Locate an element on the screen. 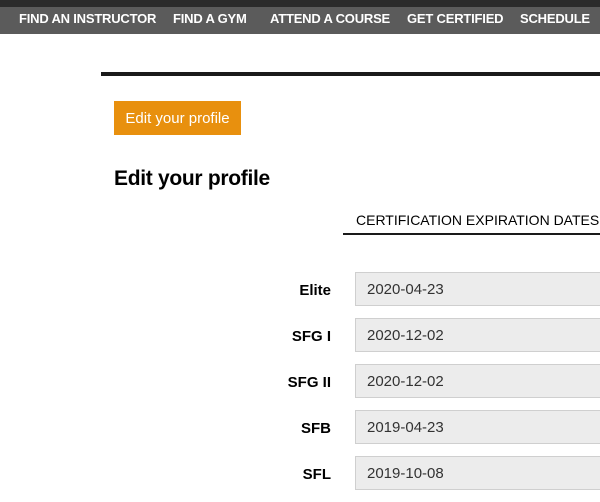 This screenshot has width=600, height=502. content-divider is located at coordinates (350, 74).